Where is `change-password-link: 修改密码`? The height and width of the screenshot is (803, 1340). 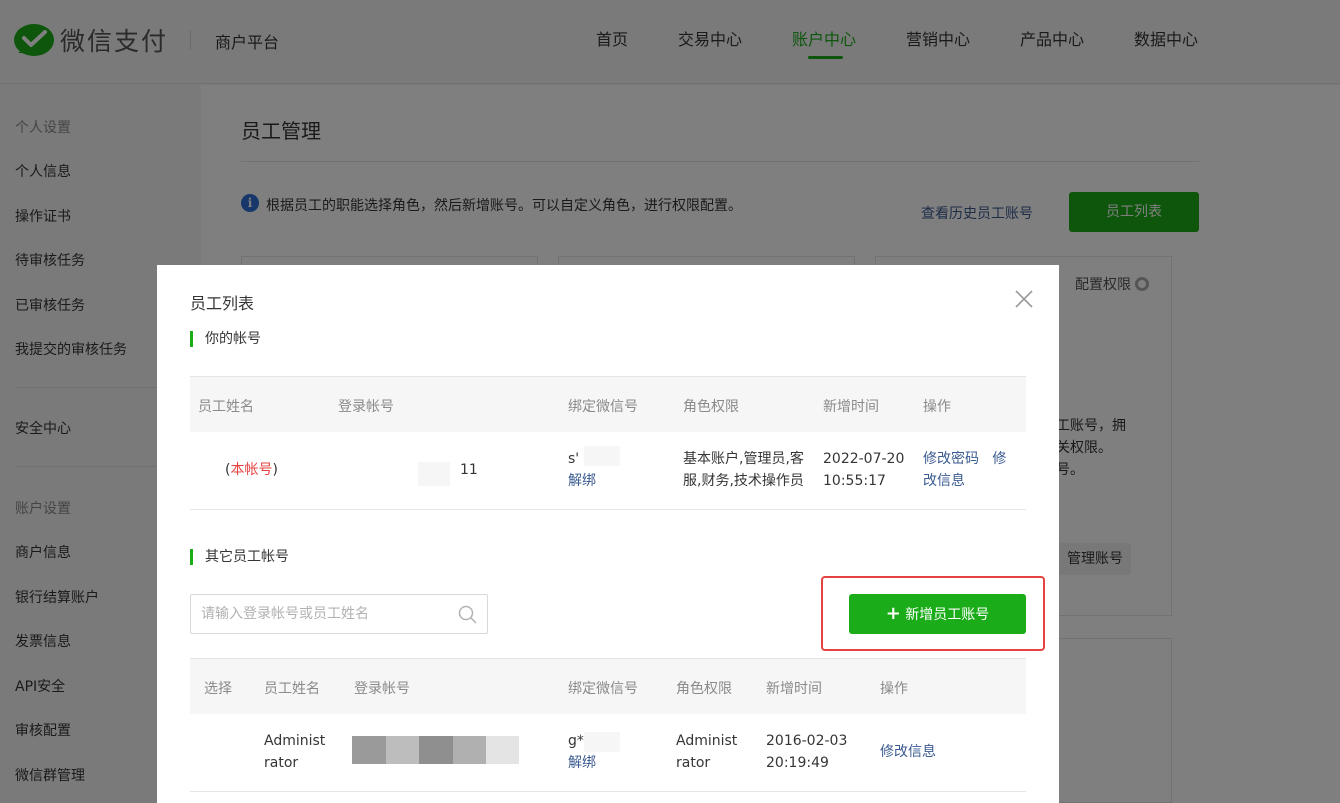 change-password-link: 修改密码 is located at coordinates (951, 459).